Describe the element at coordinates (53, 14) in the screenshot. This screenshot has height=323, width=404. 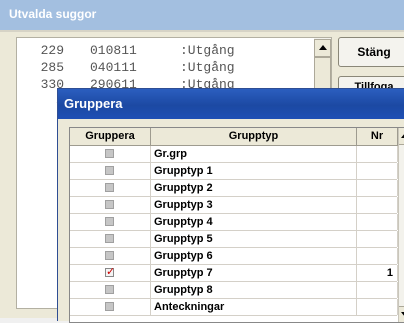
I see `window-title: Utvalda suggor` at that location.